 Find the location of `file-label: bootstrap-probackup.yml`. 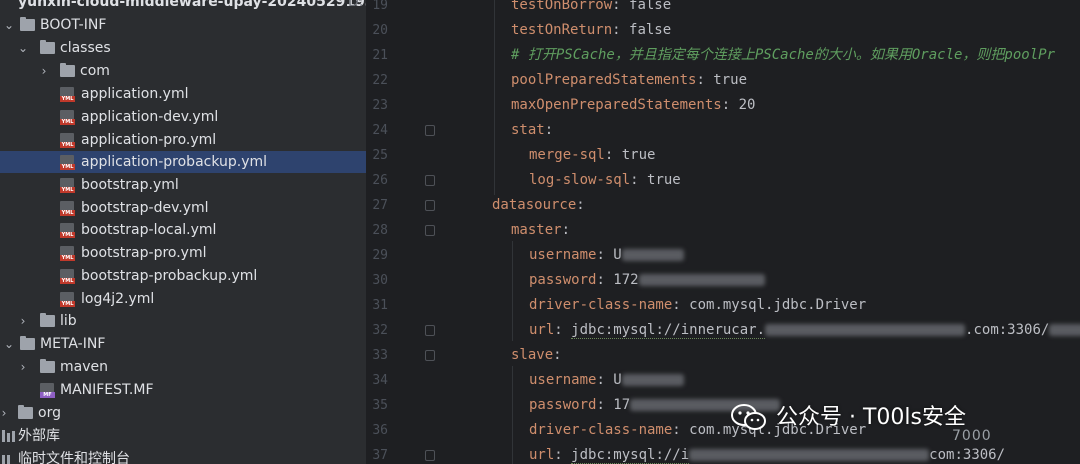

file-label: bootstrap-probackup.yml is located at coordinates (169, 276).